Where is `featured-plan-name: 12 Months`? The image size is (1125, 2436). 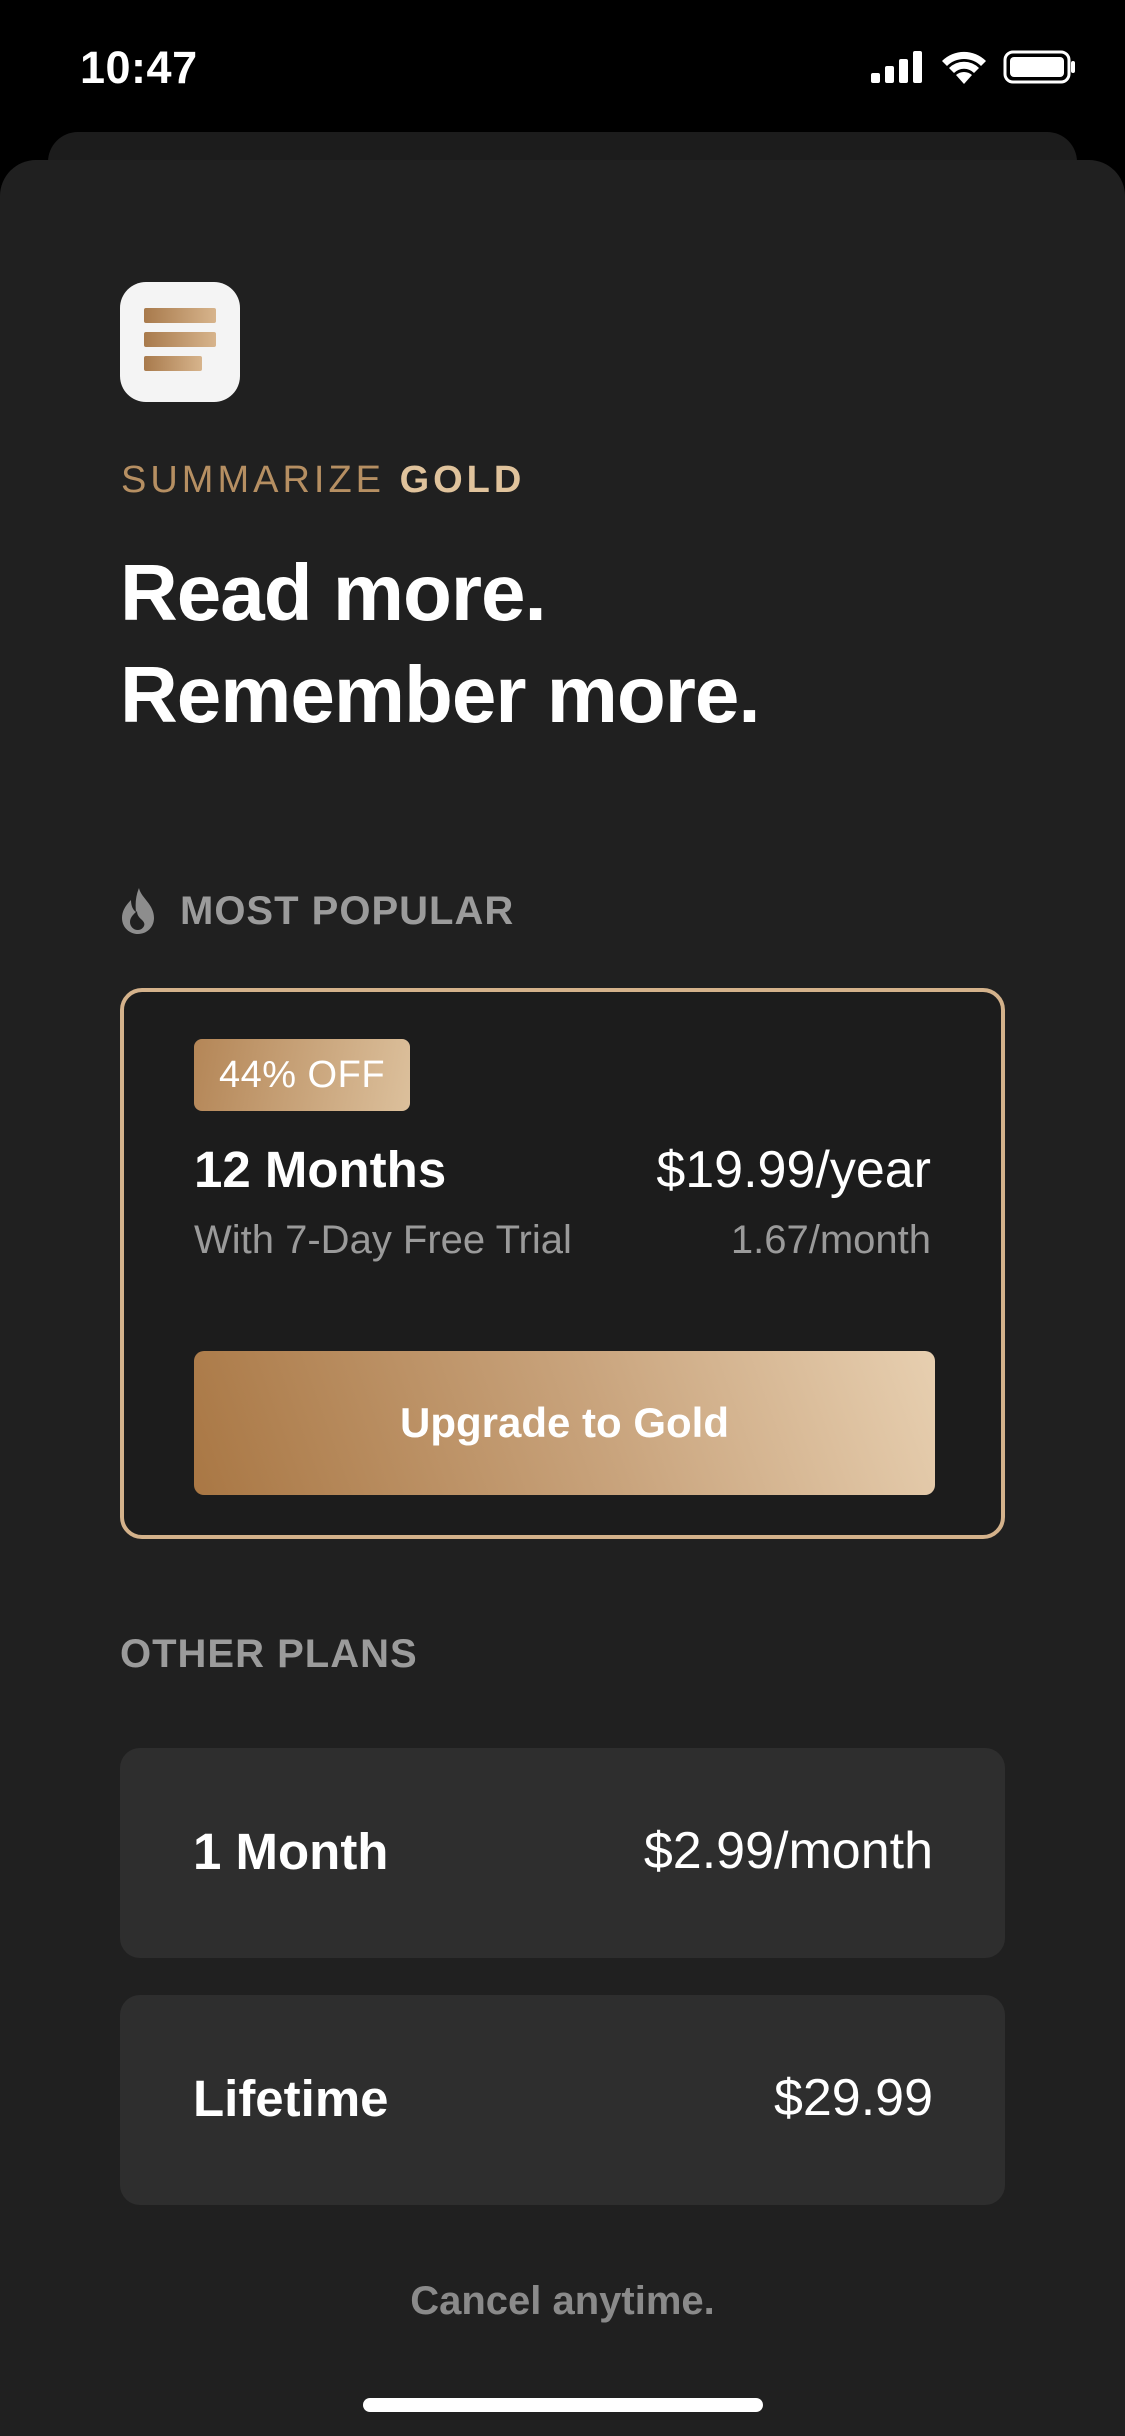 featured-plan-name: 12 Months is located at coordinates (320, 1169).